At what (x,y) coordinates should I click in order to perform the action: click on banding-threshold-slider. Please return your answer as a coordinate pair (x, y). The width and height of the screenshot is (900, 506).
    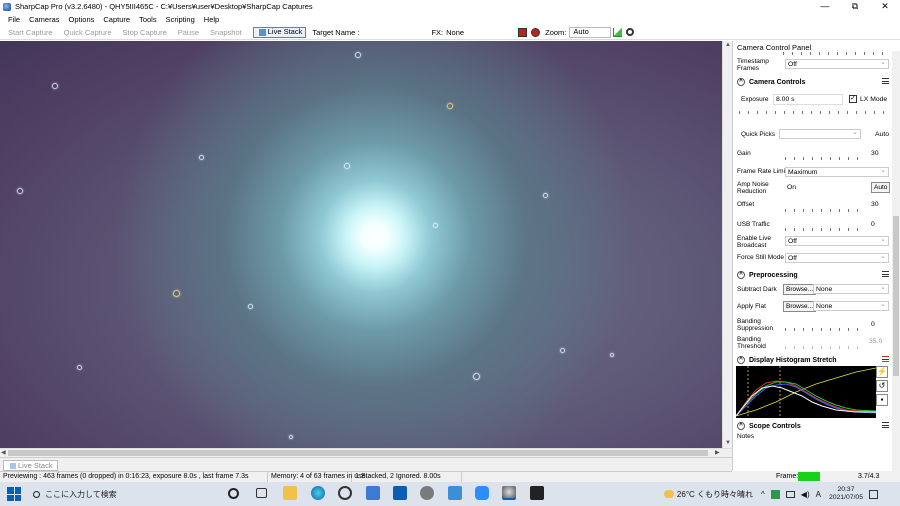
    Looking at the image, I should click on (825, 347).